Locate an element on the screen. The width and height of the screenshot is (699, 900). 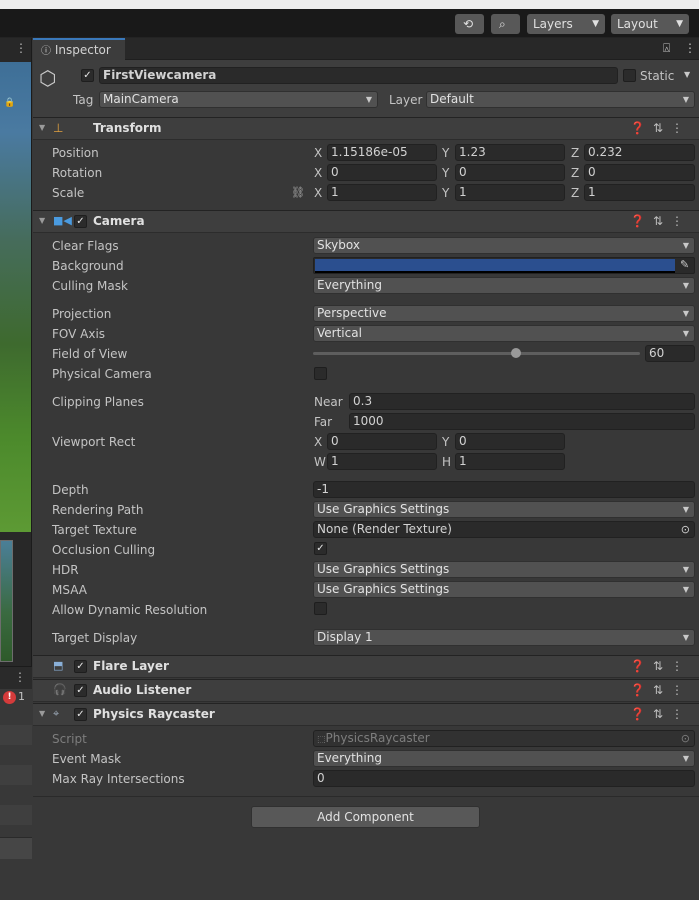
fov-slider-thumb is located at coordinates (515, 353).